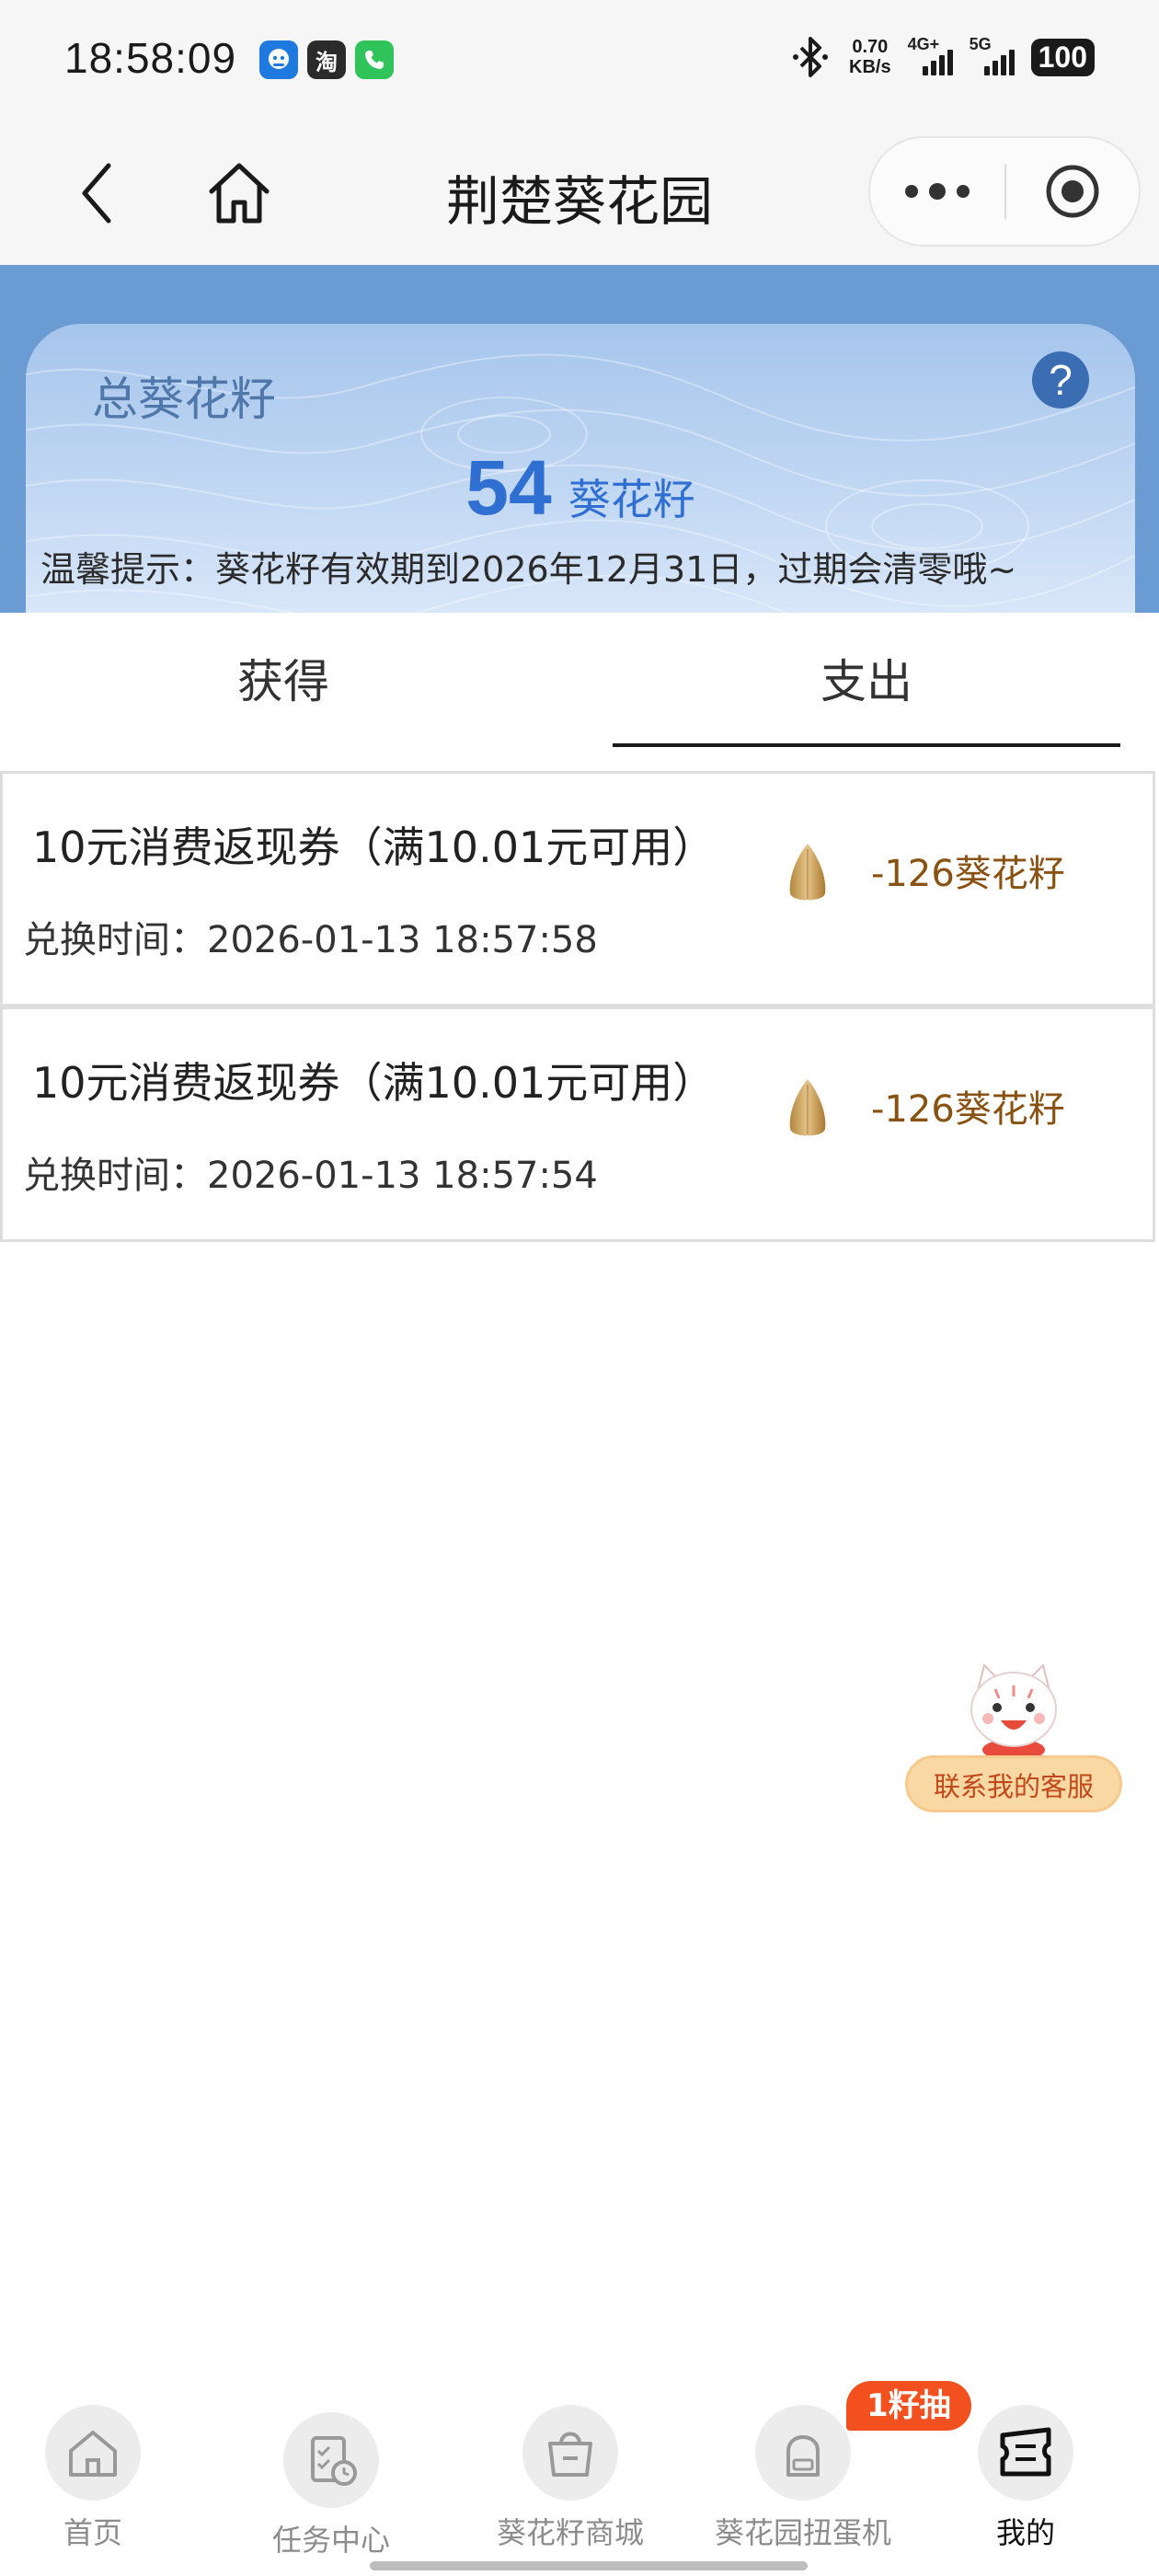 Image resolution: width=1159 pixels, height=2576 pixels. I want to click on home-indicator, so click(589, 2565).